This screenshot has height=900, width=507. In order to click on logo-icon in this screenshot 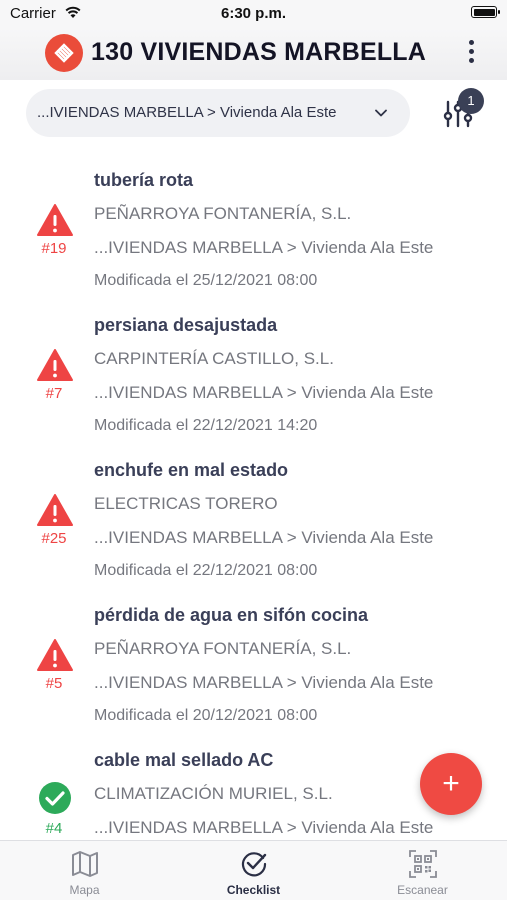, I will do `click(64, 53)`.